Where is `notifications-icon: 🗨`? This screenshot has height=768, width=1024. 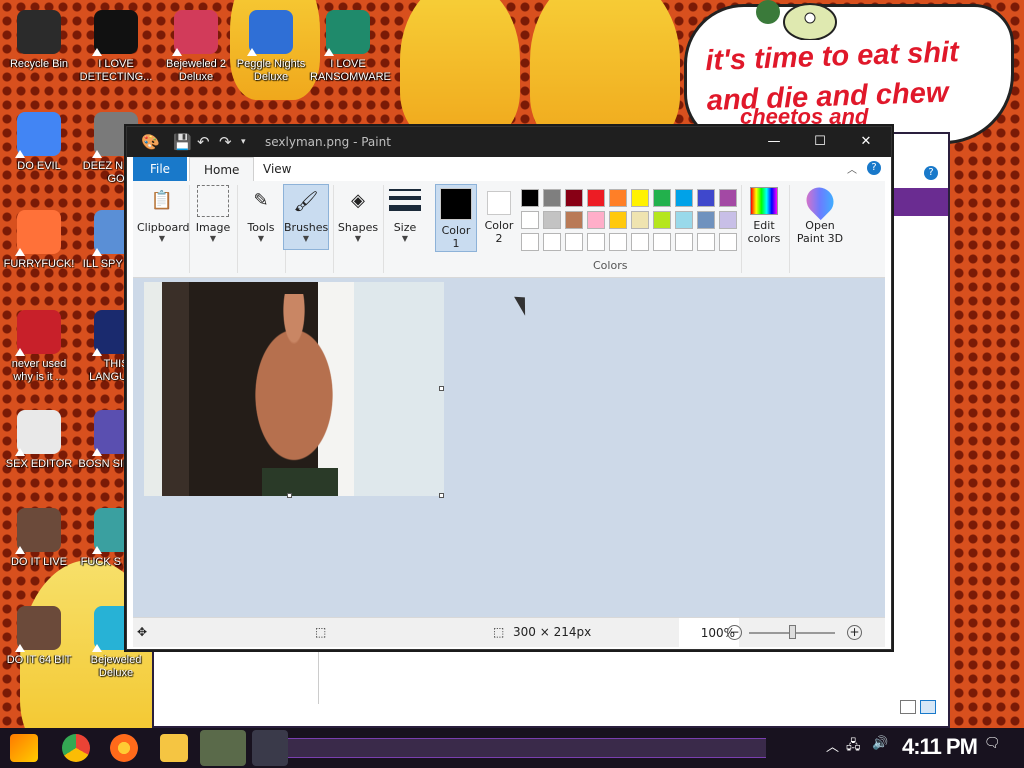
notifications-icon: 🗨 is located at coordinates (992, 743).